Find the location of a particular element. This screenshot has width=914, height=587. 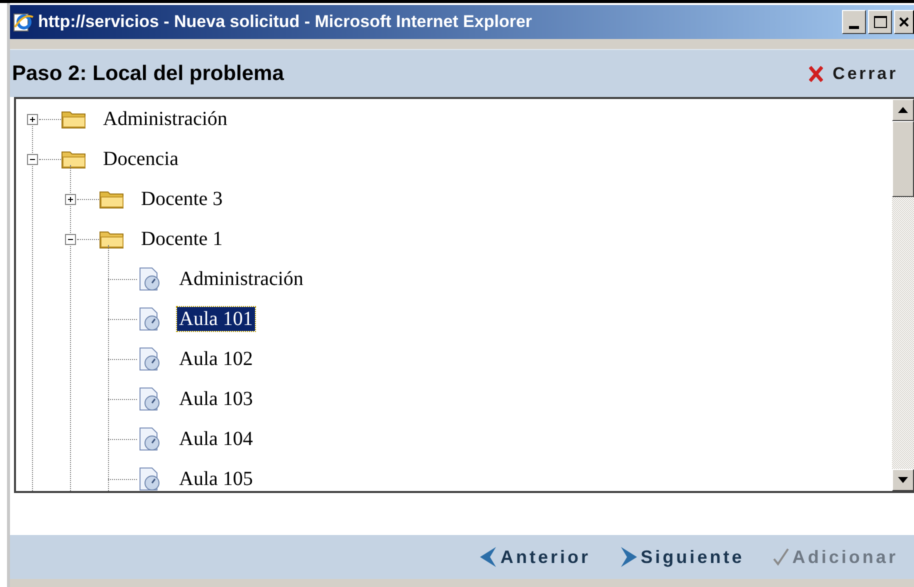

tree-item: Aula 105 is located at coordinates (216, 479).